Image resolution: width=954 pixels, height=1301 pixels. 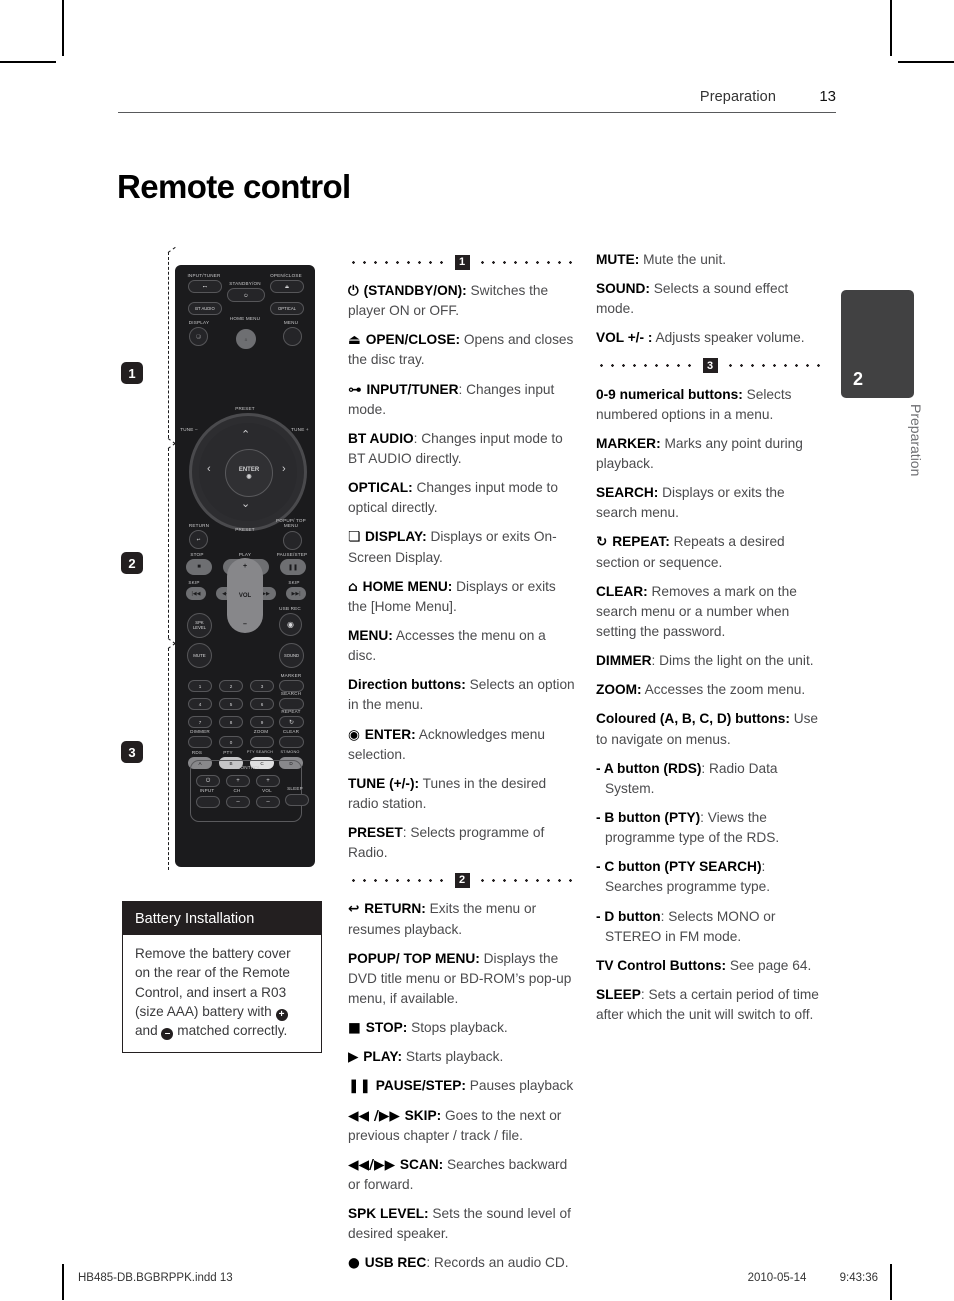 I want to click on button-popup-top-menu, so click(x=292, y=540).